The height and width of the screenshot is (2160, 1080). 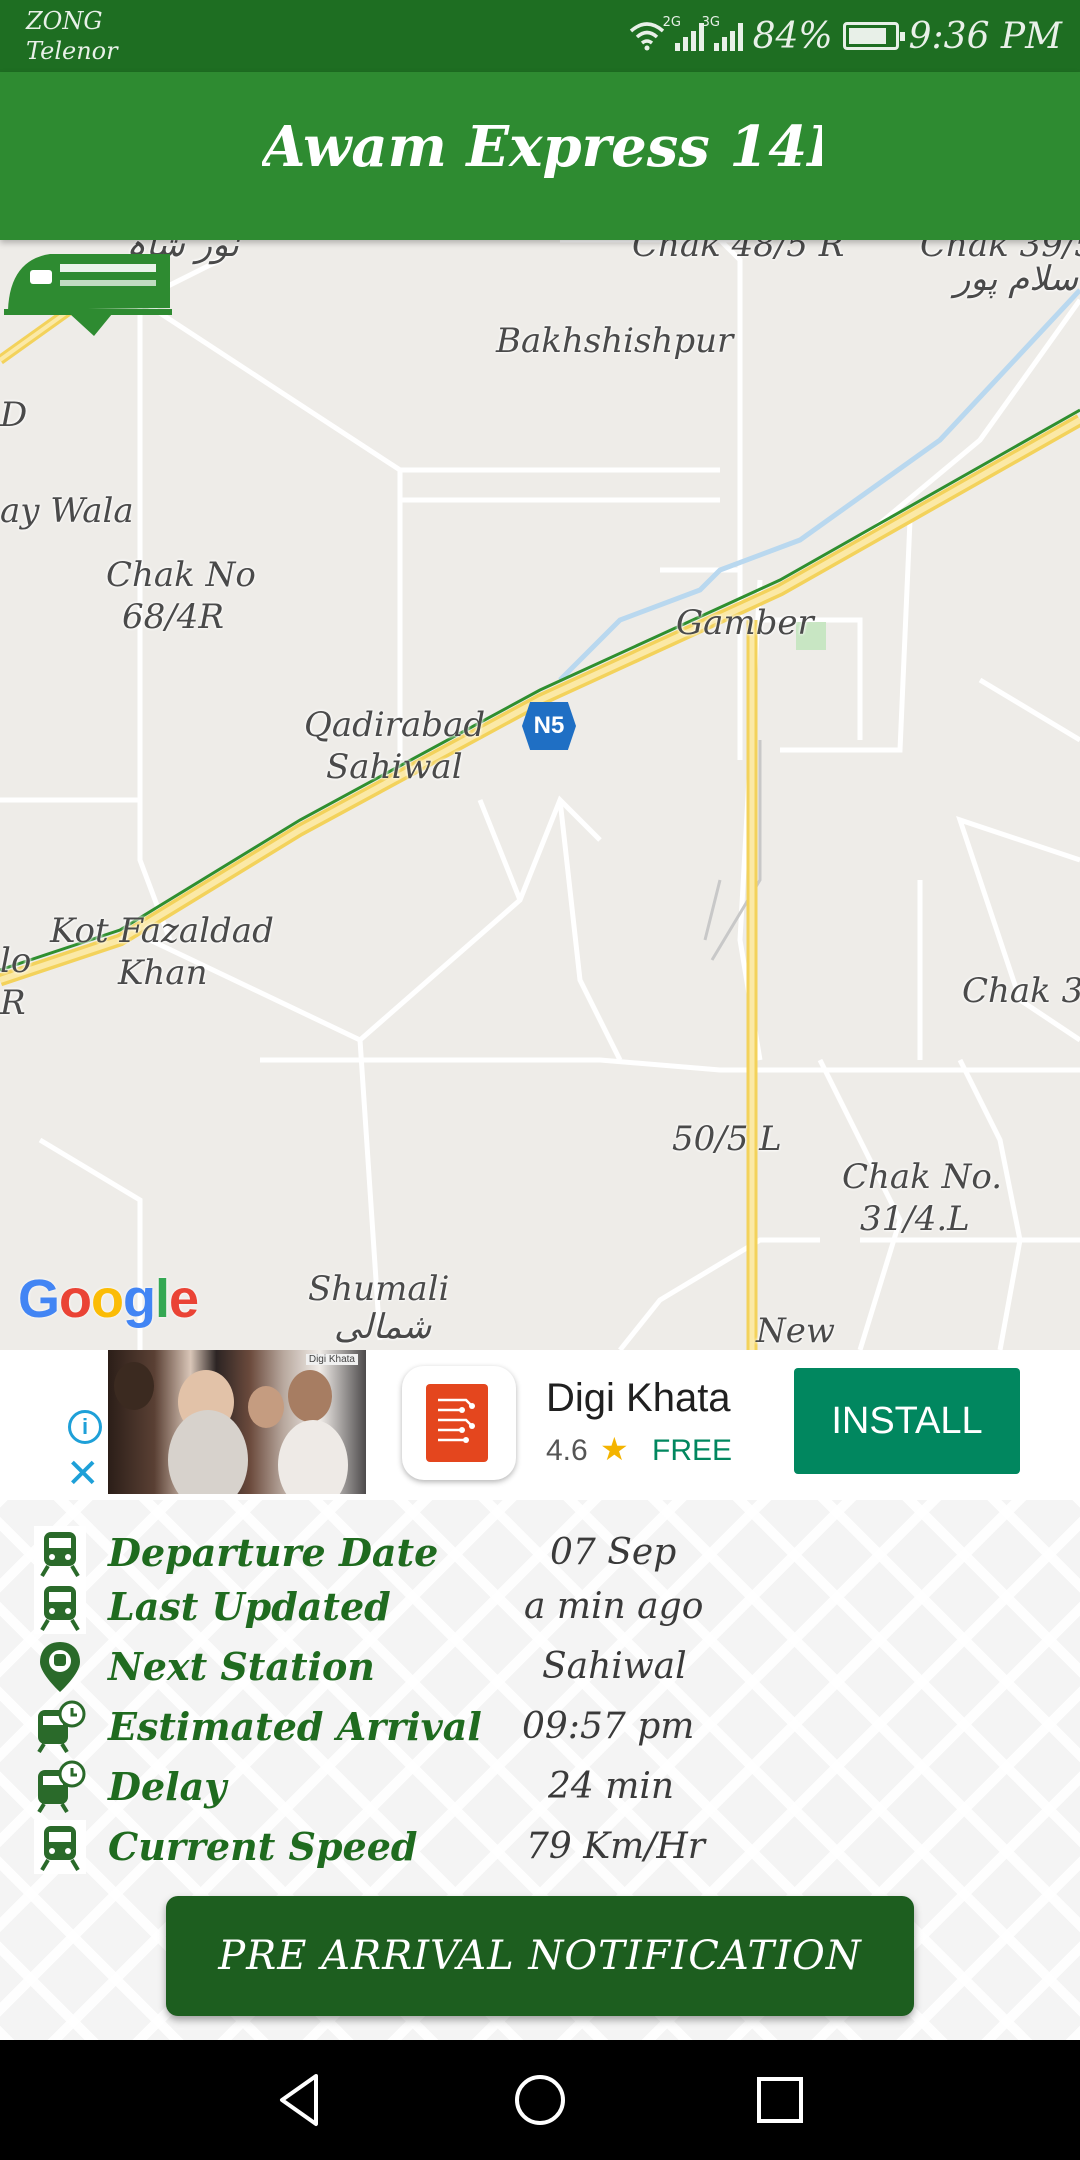 I want to click on map-label: شمالی, so click(x=383, y=1327).